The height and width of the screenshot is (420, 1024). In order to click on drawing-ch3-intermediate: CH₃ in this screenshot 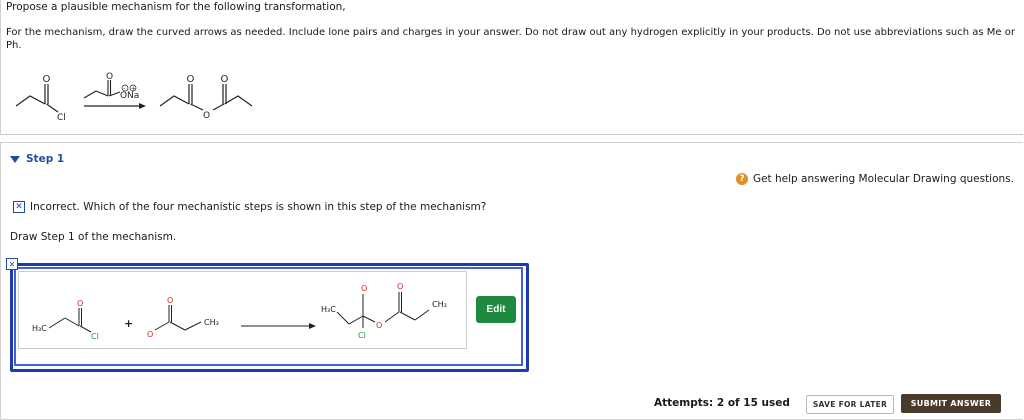, I will do `click(439, 304)`.